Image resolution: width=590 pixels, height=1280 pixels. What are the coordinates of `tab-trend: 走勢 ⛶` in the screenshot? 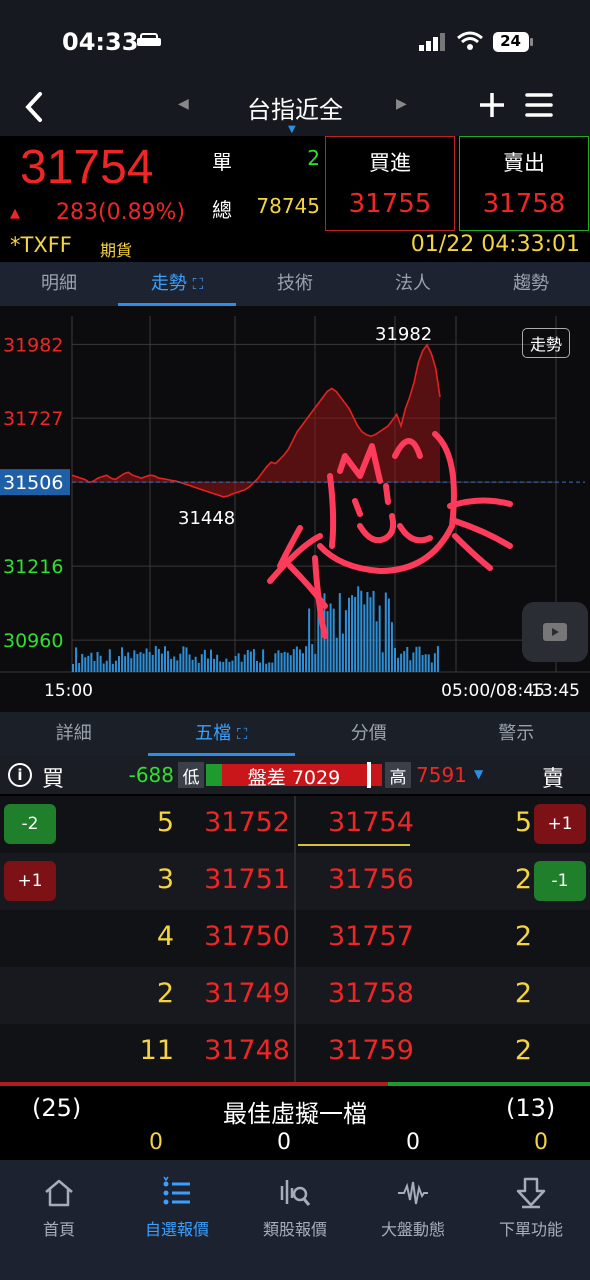 It's located at (177, 284).